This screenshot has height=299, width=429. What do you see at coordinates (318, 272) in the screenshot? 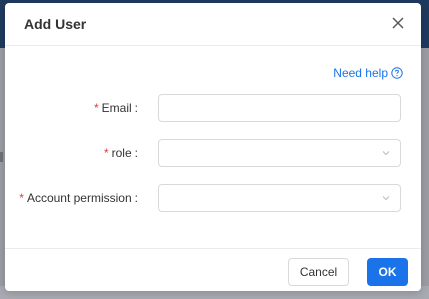
I see `cancel-button: Cancel` at bounding box center [318, 272].